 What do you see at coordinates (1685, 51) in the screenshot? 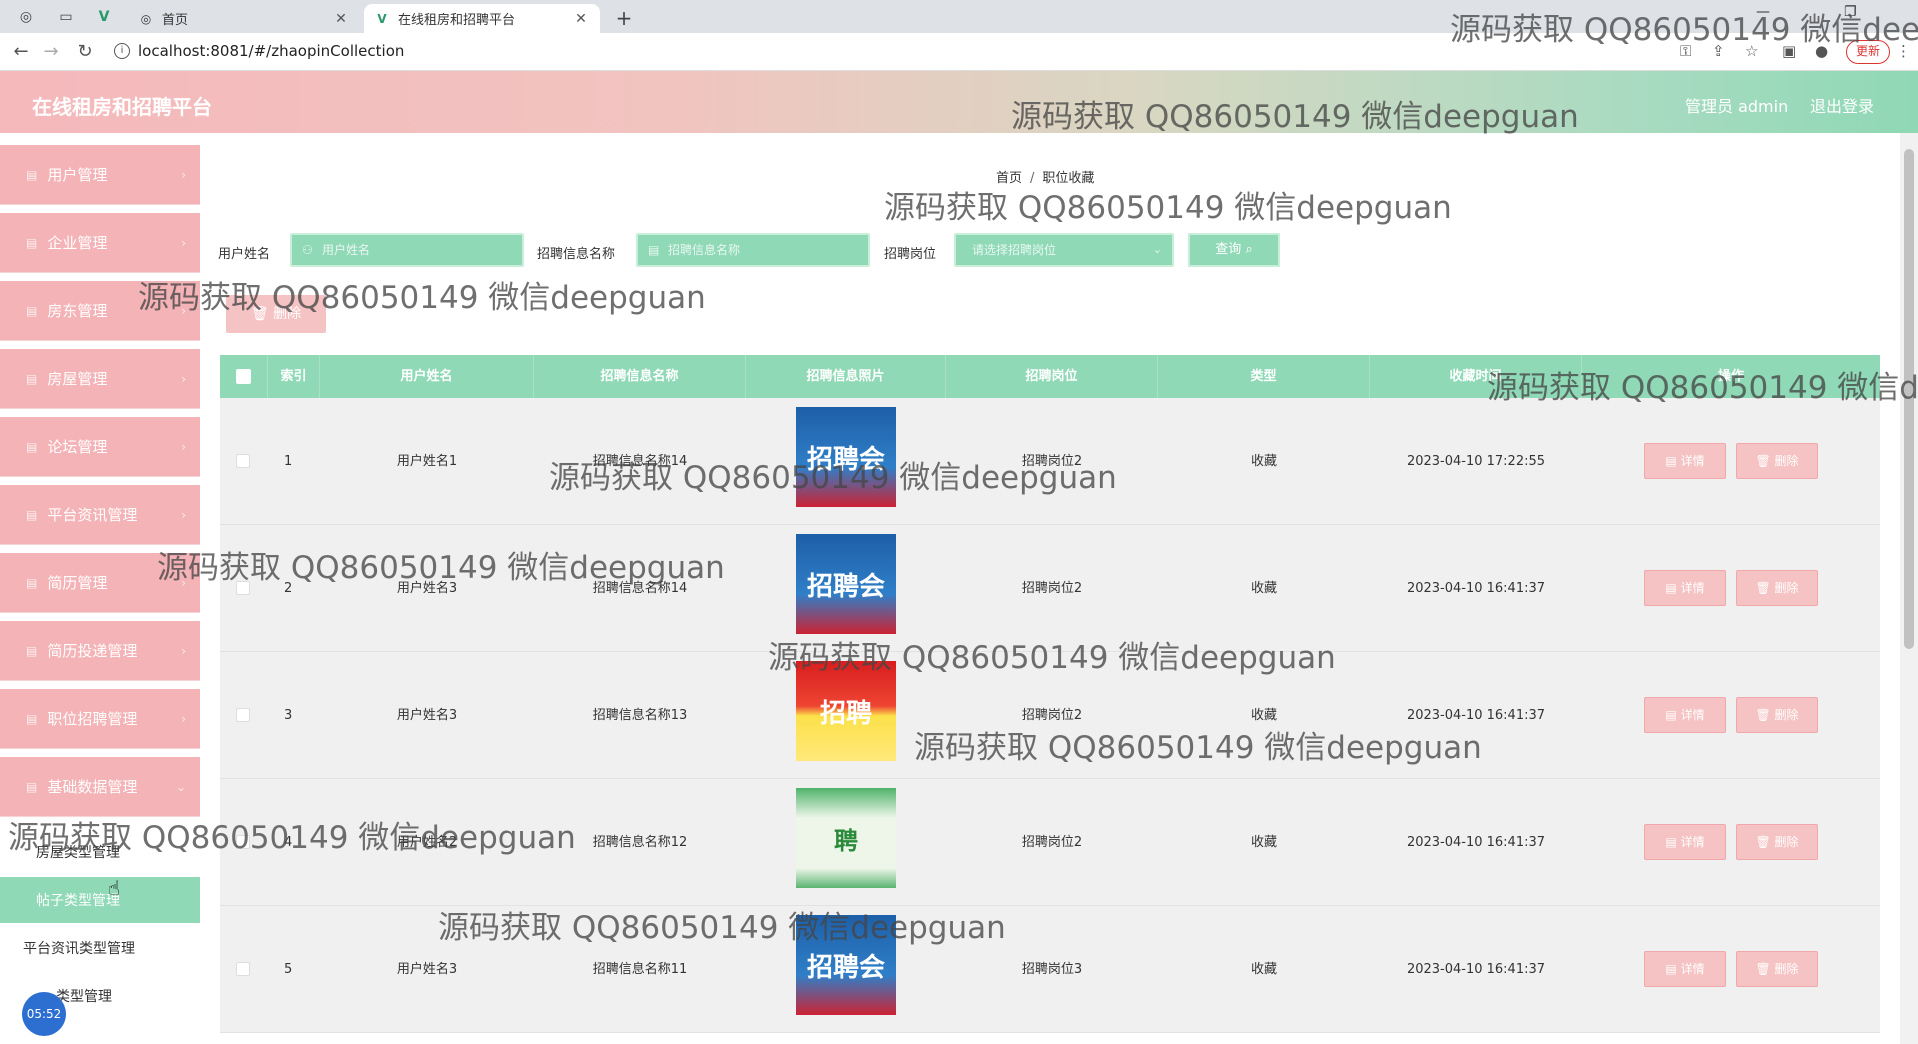
I see `key-icon: ⚿` at bounding box center [1685, 51].